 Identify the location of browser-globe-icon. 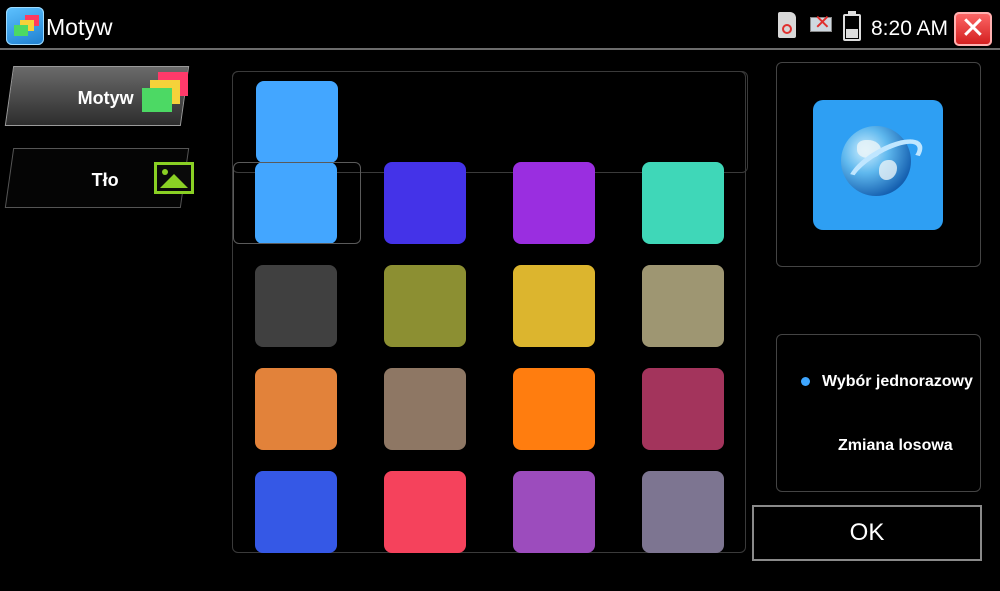
(878, 165).